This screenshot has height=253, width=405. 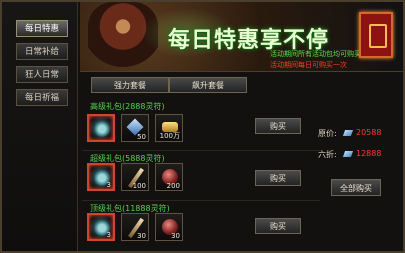 What do you see at coordinates (369, 132) in the screenshot?
I see `original-price-value: 20588` at bounding box center [369, 132].